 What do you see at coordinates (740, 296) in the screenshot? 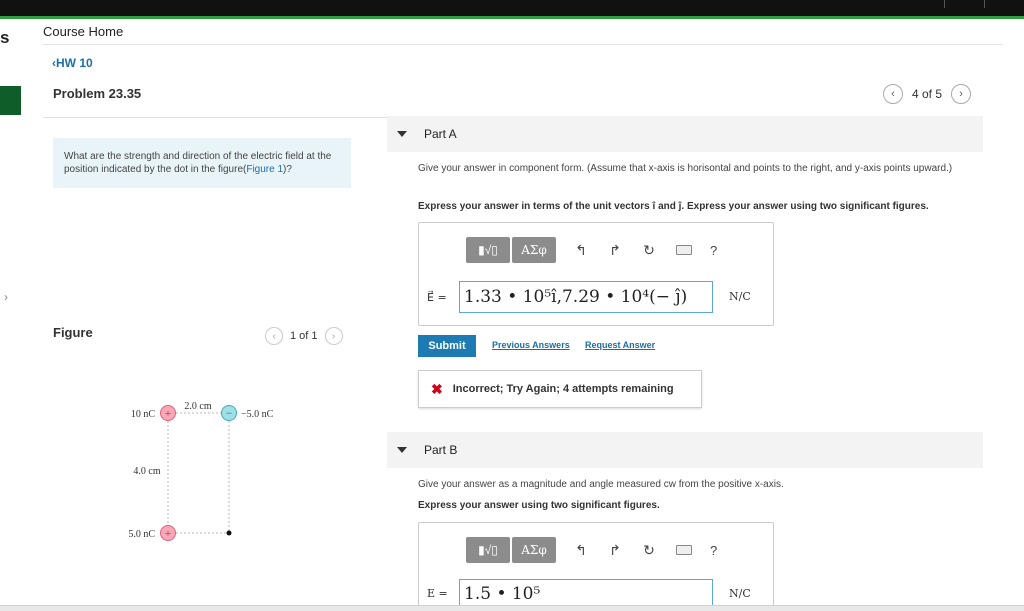
I see `part-a-units: N/C` at bounding box center [740, 296].